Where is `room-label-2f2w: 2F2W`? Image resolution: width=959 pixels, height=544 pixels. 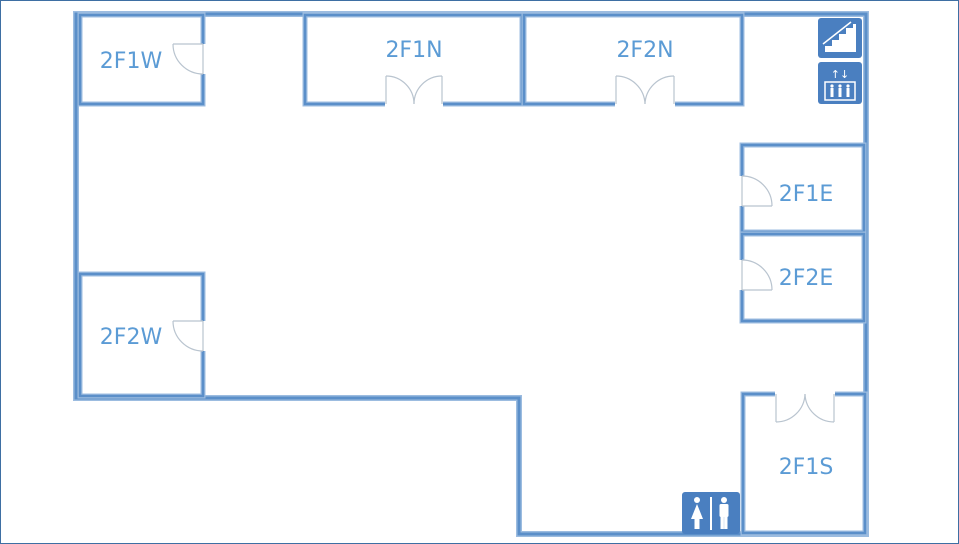 room-label-2f2w: 2F2W is located at coordinates (131, 337).